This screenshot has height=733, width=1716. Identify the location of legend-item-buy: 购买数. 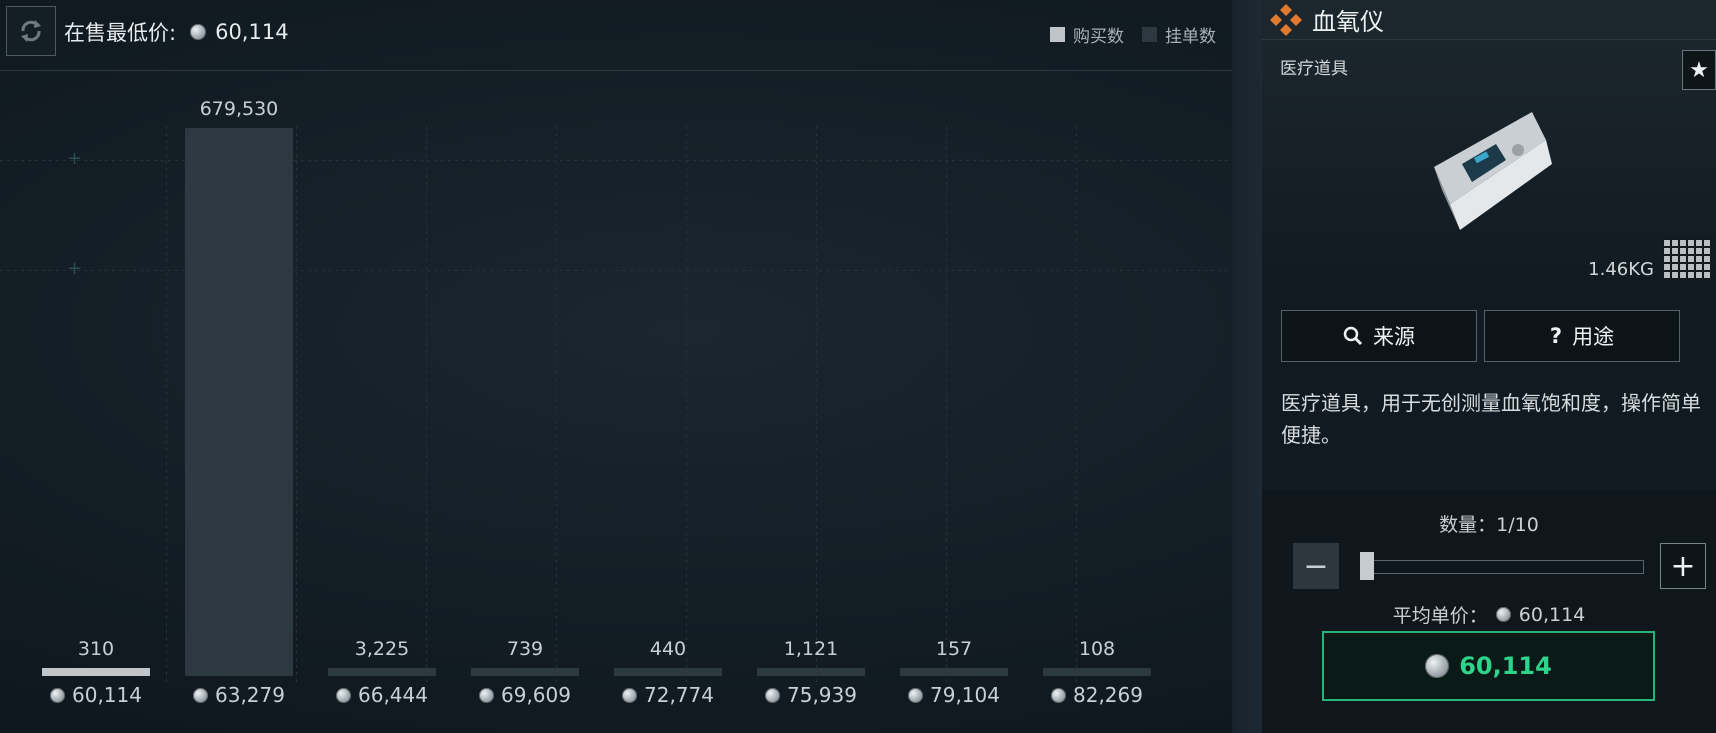
(1087, 34).